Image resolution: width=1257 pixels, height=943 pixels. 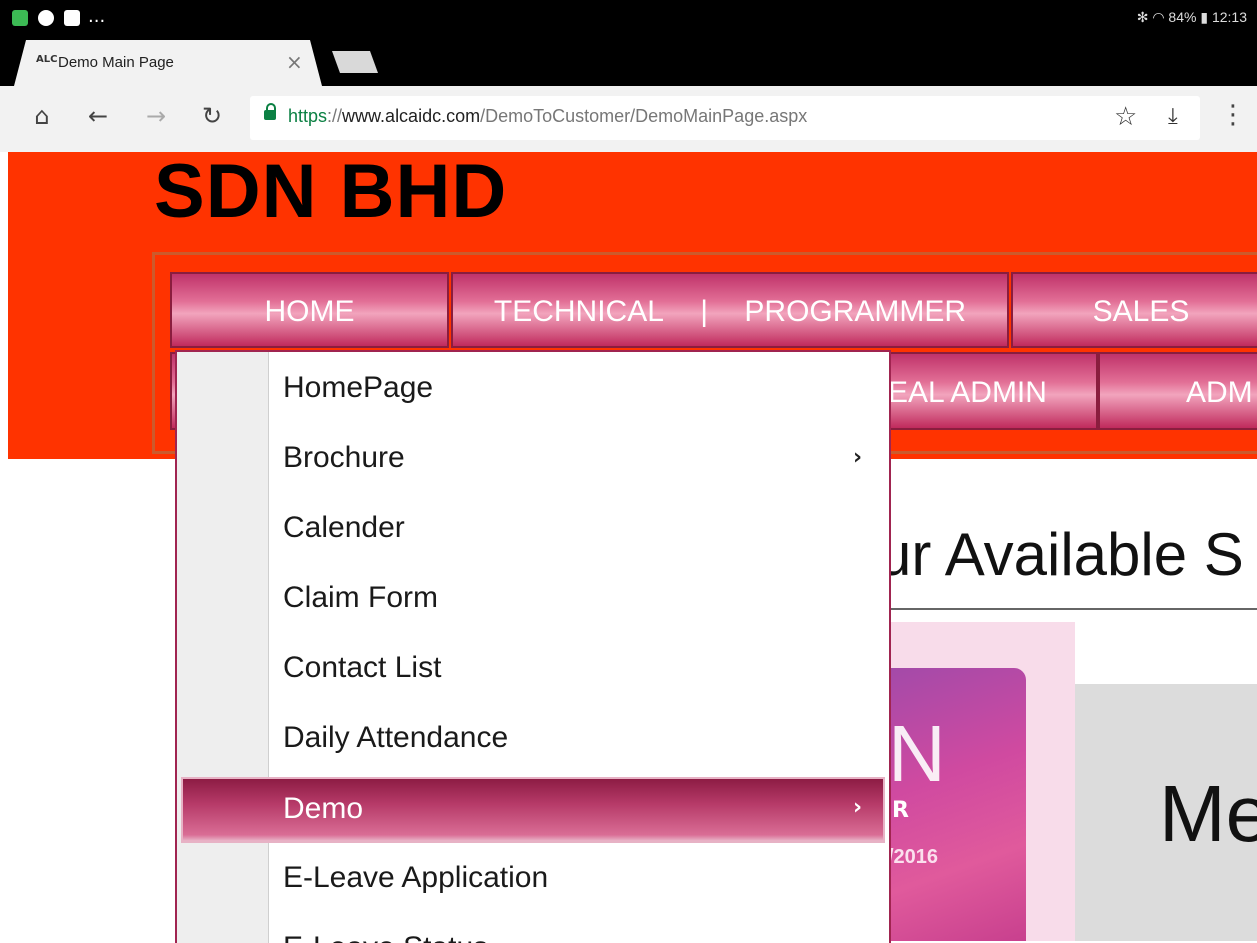 What do you see at coordinates (294, 62) in the screenshot?
I see `close-tab-icon: ×` at bounding box center [294, 62].